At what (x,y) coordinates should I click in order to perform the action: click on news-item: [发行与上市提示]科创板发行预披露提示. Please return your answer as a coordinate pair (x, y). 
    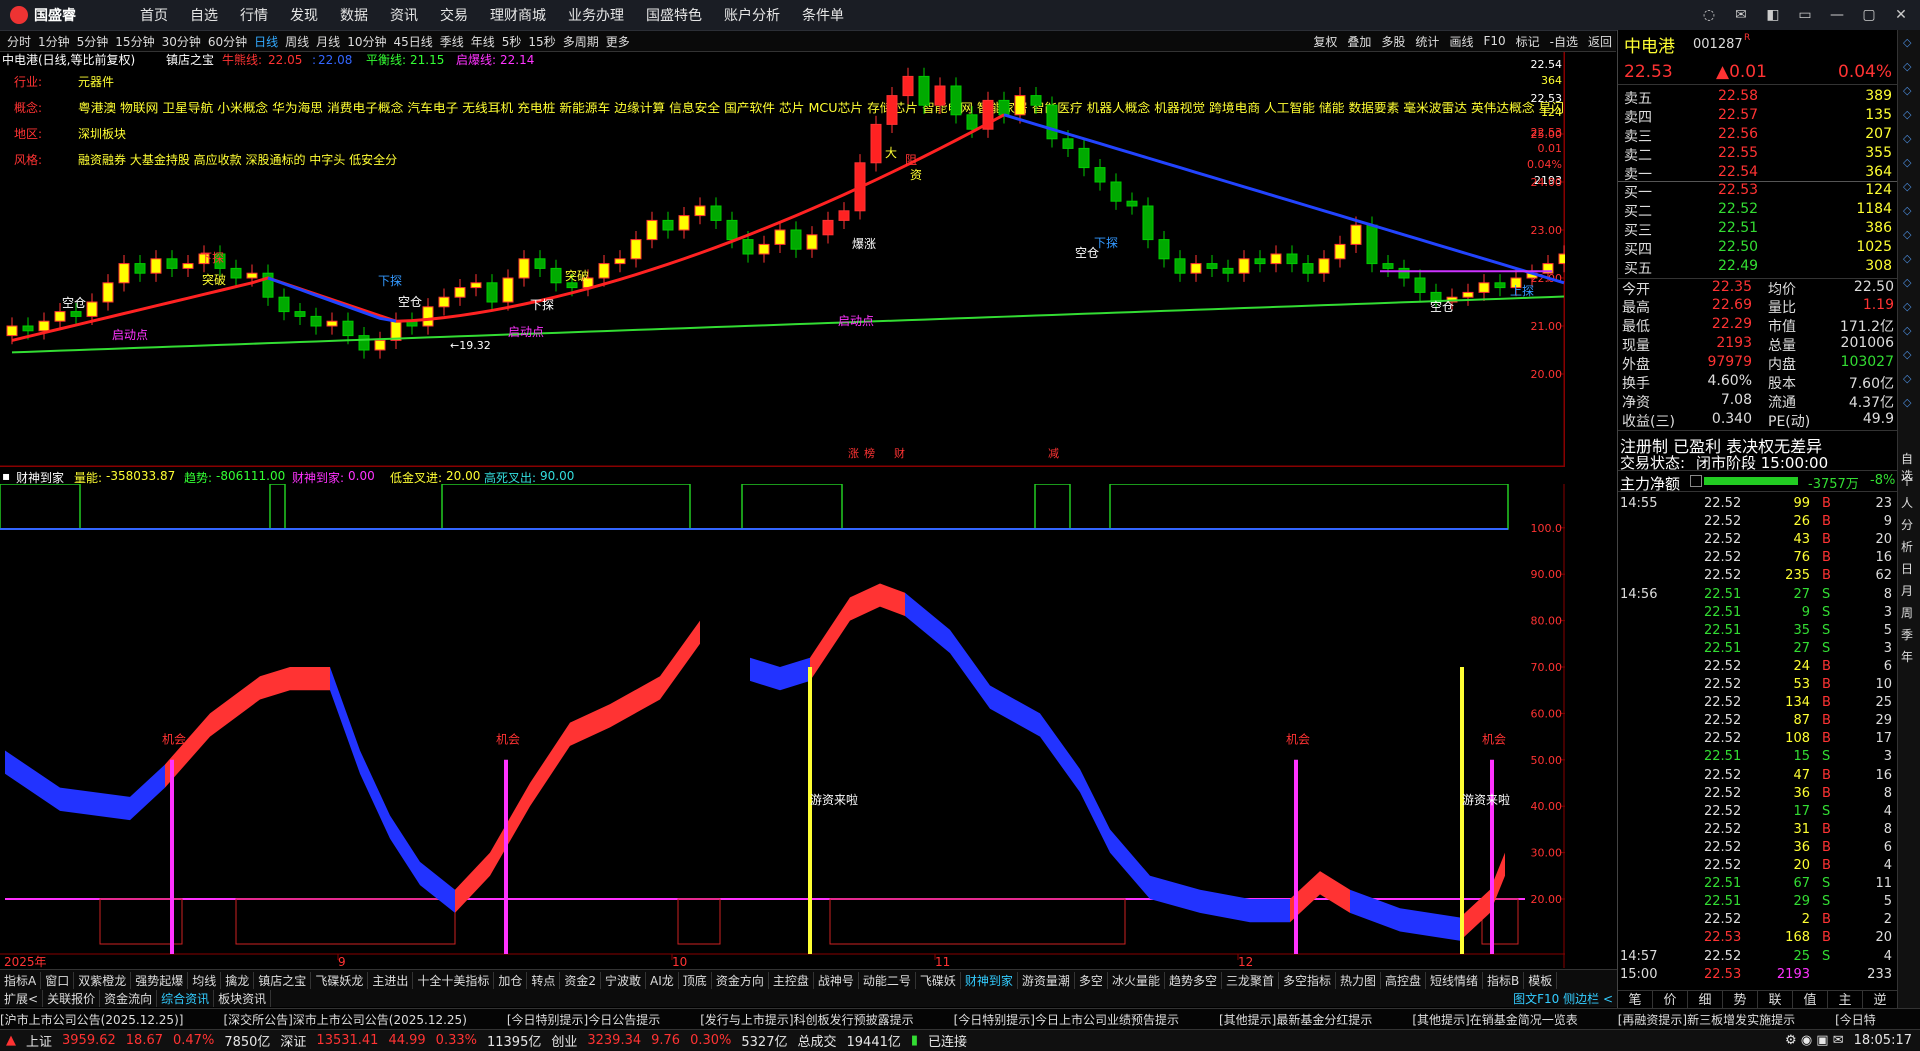
    Looking at the image, I should click on (806, 1019).